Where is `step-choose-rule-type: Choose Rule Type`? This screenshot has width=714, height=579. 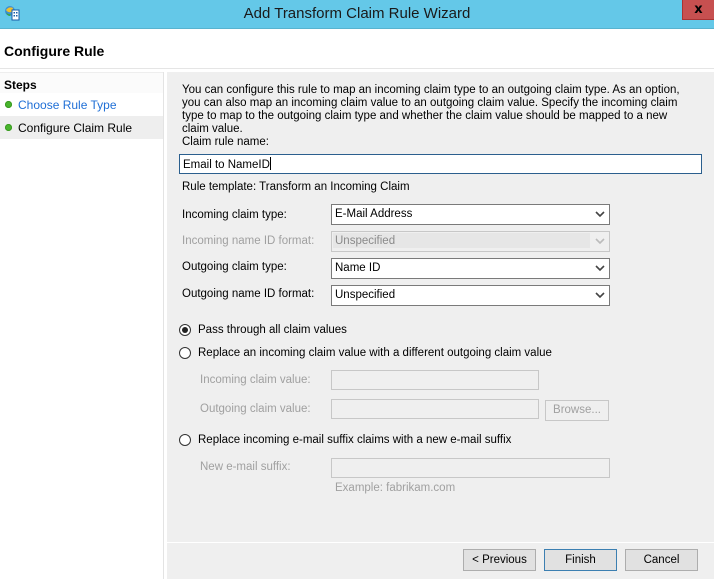
step-choose-rule-type: Choose Rule Type is located at coordinates (81, 104).